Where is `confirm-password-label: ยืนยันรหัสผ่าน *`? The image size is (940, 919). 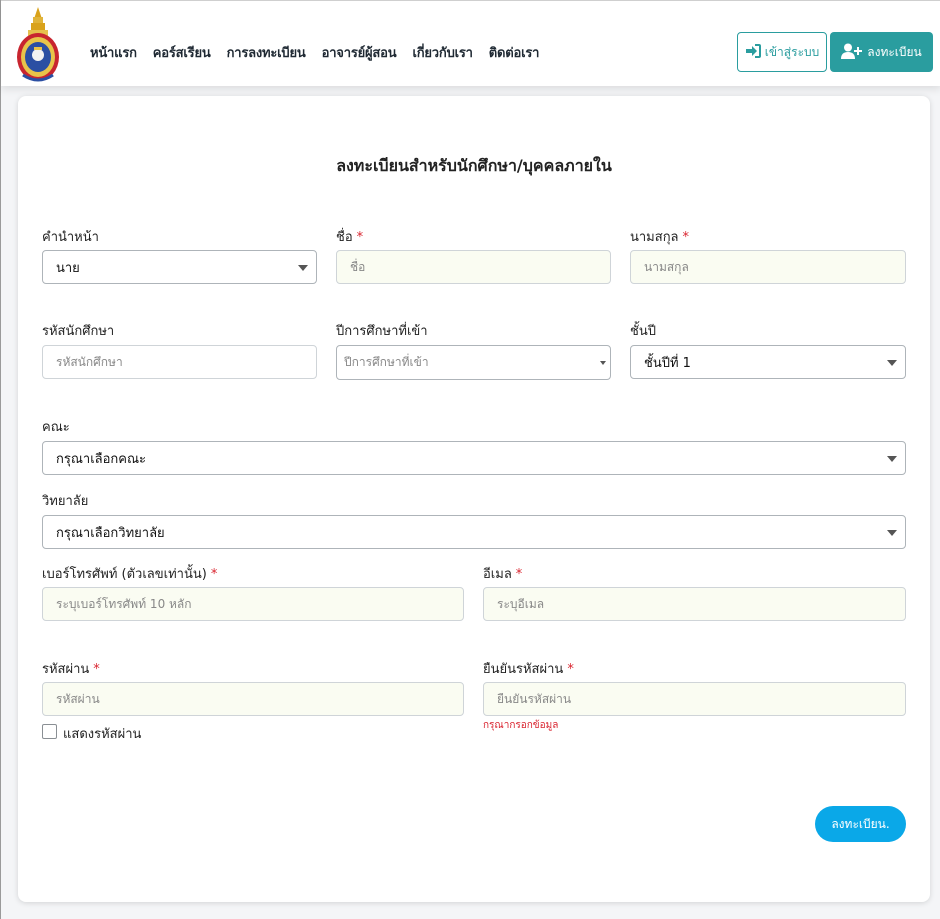 confirm-password-label: ยืนยันรหัสผ่าน * is located at coordinates (528, 669).